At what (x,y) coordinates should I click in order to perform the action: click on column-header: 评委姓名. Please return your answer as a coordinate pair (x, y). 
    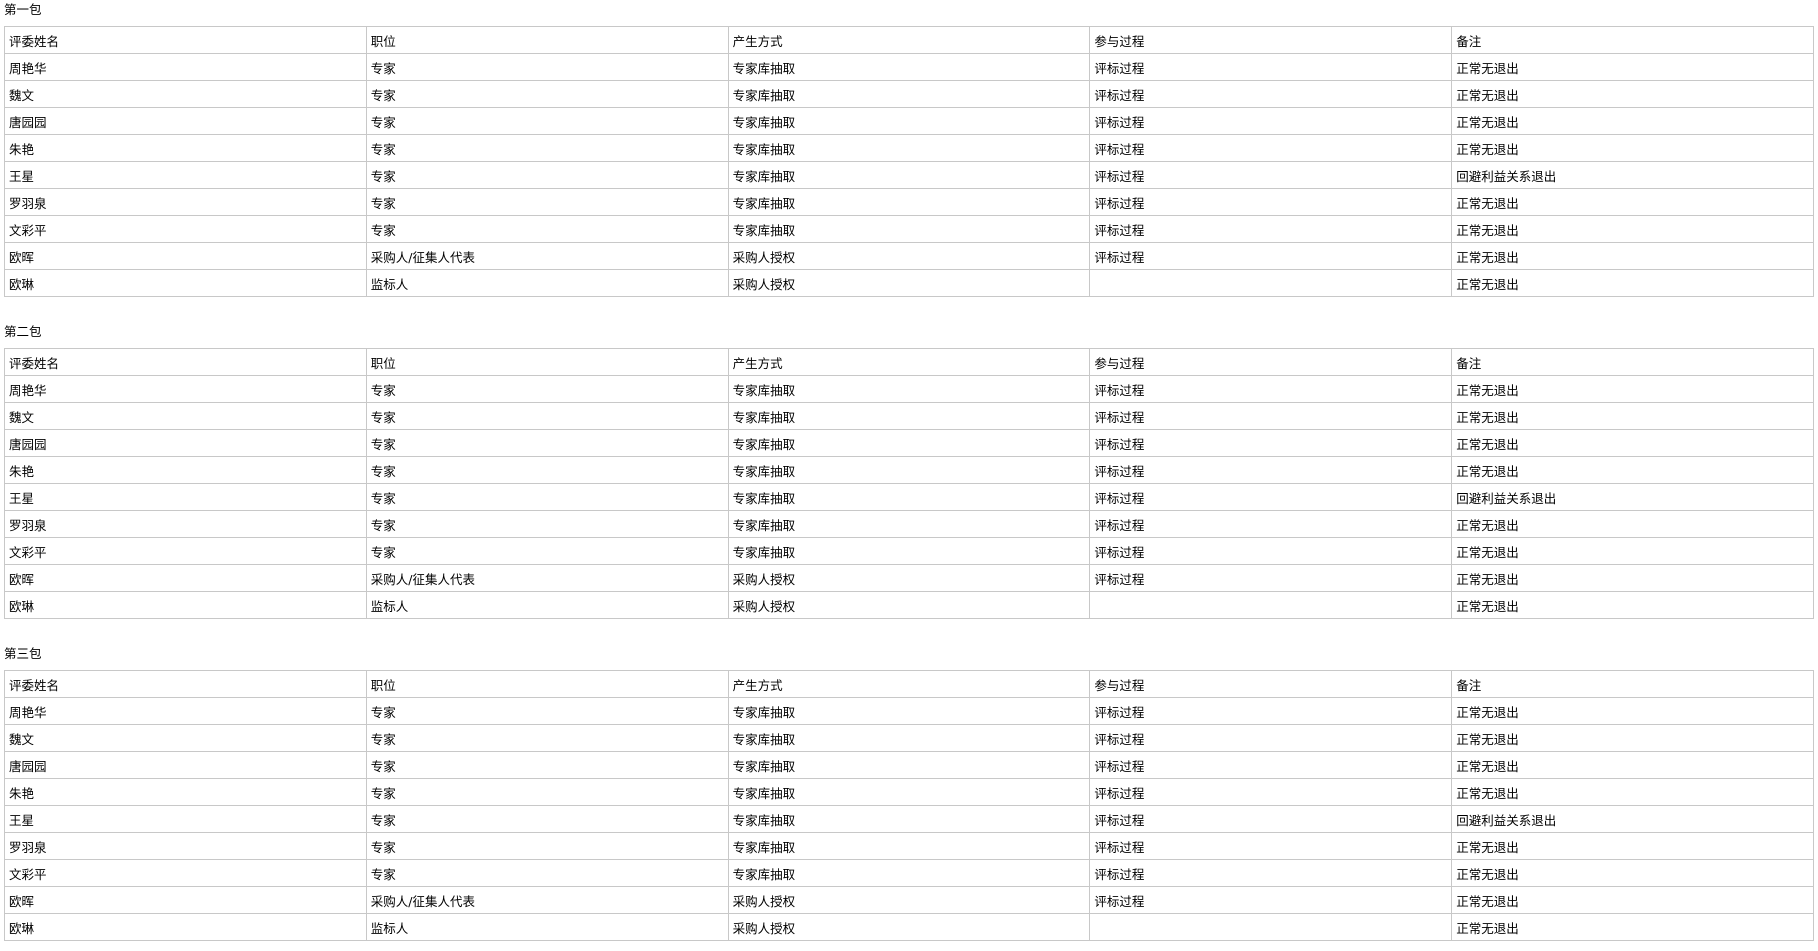
    Looking at the image, I should click on (185, 362).